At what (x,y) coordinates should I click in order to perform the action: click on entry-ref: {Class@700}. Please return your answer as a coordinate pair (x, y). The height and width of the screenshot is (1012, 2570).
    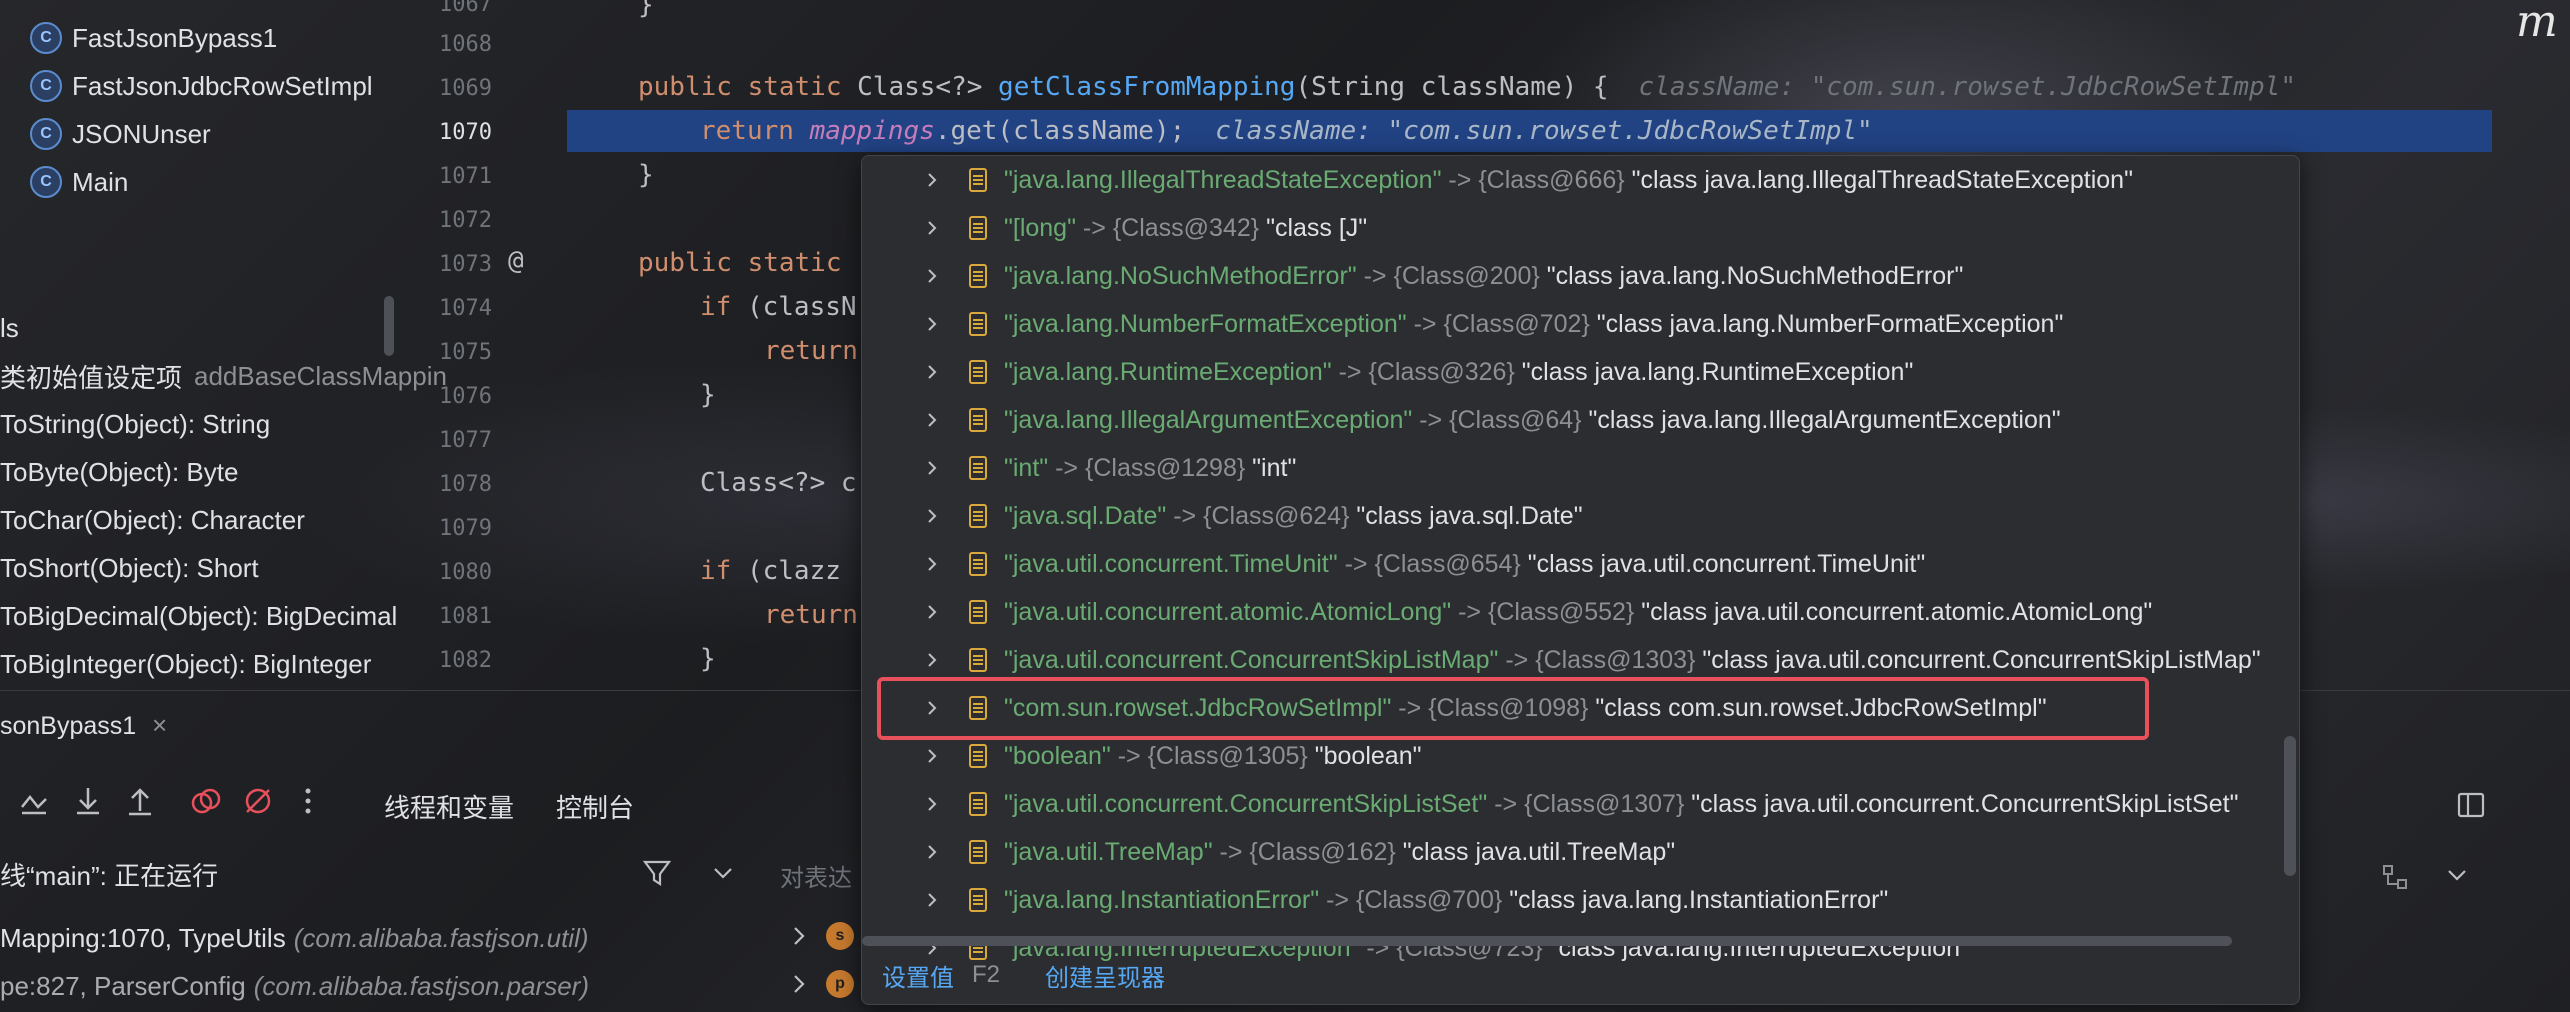
    Looking at the image, I should click on (1429, 899).